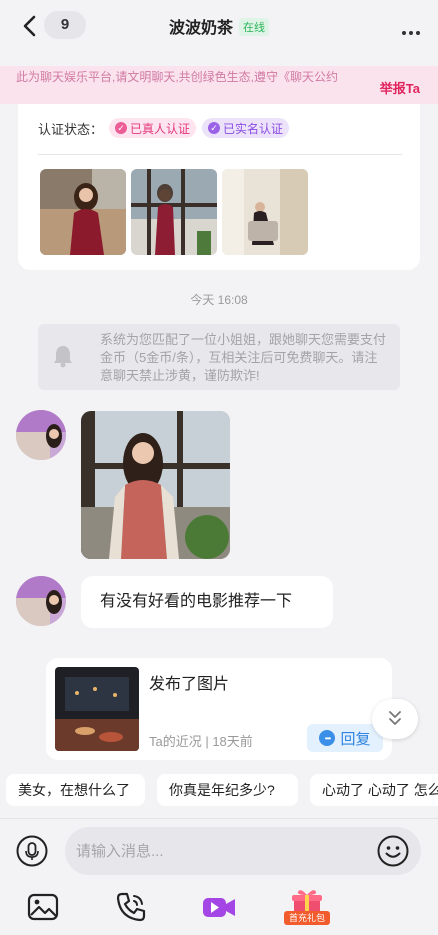 The image size is (438, 935). Describe the element at coordinates (201, 28) in the screenshot. I see `contact-name: 波波奶茶` at that location.